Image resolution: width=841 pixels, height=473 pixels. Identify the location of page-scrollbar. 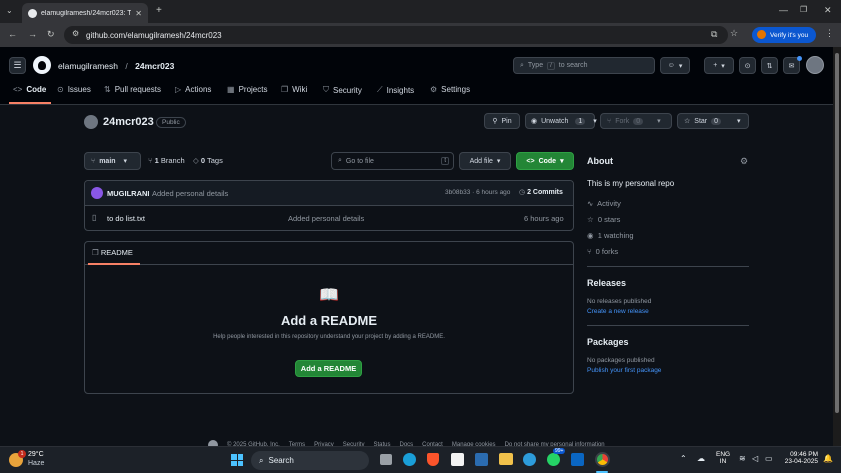
(837, 246).